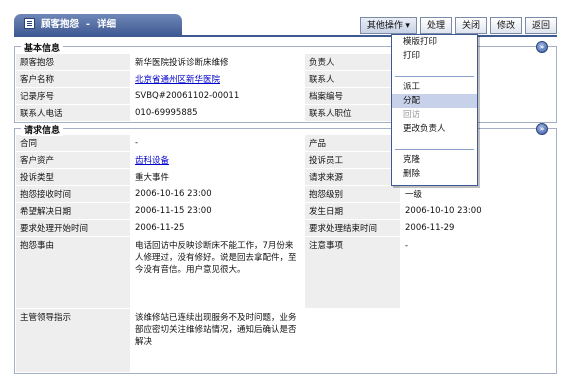  I want to click on field-value: 一级, so click(478, 194).